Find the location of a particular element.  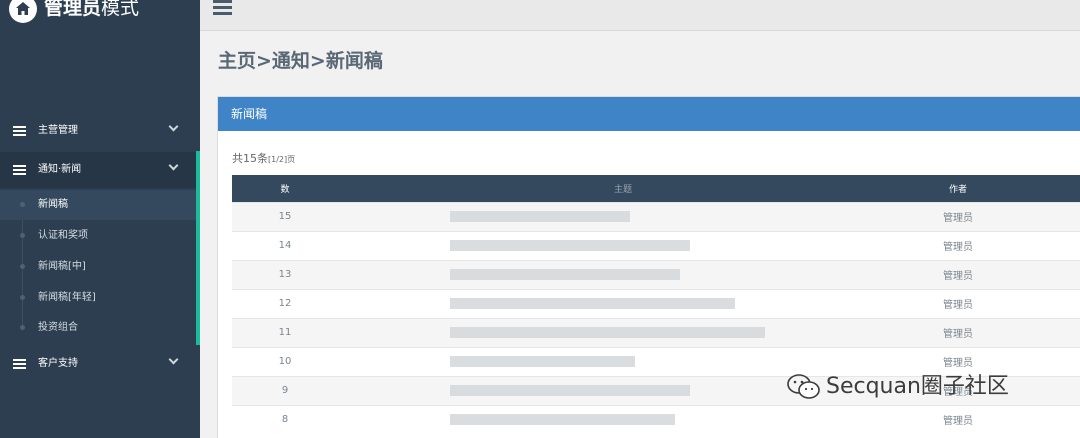

submenu-item-label: 新闻稿[年轻] is located at coordinates (67, 297).